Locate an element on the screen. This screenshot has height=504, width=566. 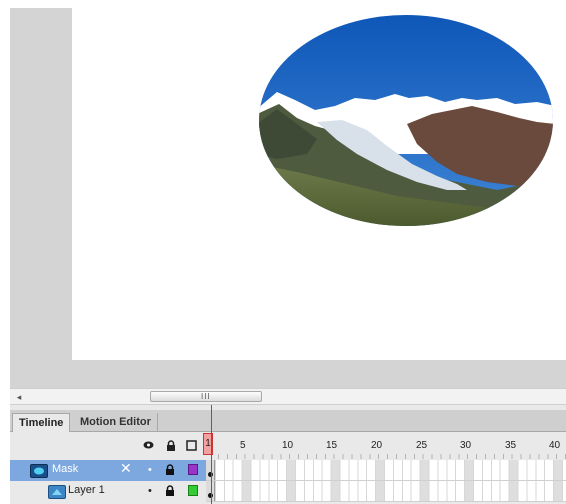
pasteboard-bottom is located at coordinates (288, 374).